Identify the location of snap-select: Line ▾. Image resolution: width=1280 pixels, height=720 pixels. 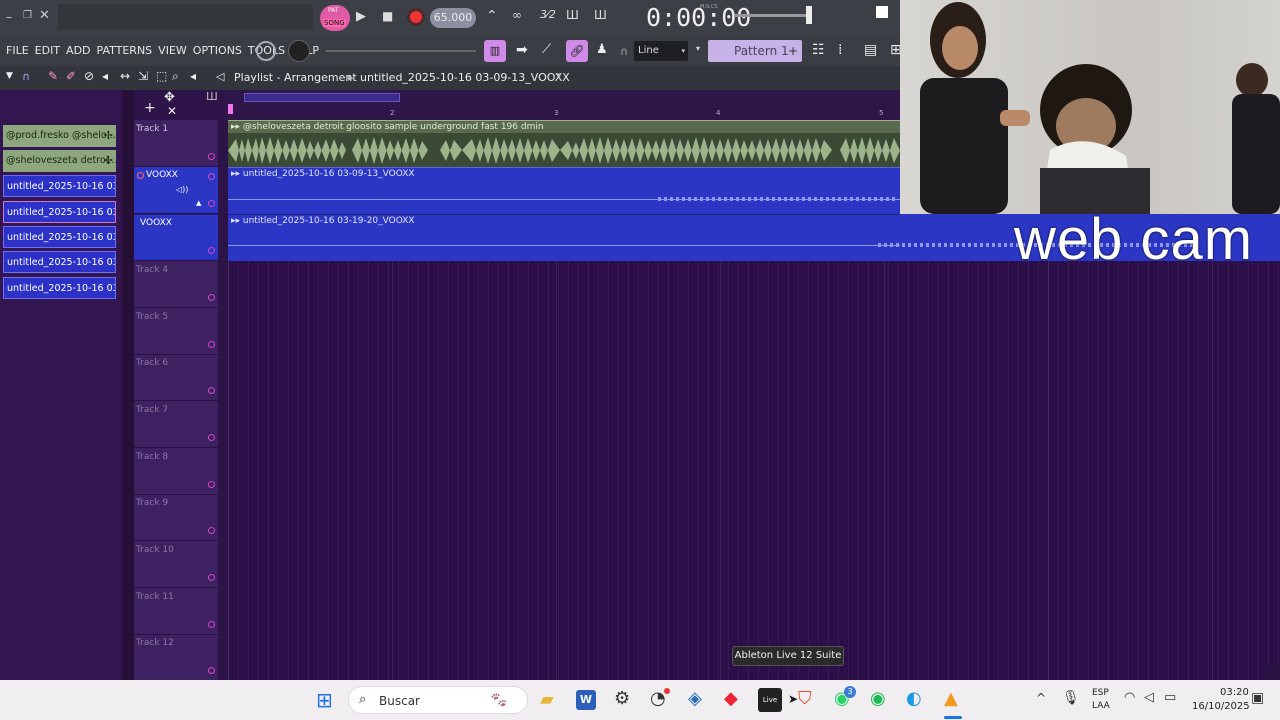
(661, 51).